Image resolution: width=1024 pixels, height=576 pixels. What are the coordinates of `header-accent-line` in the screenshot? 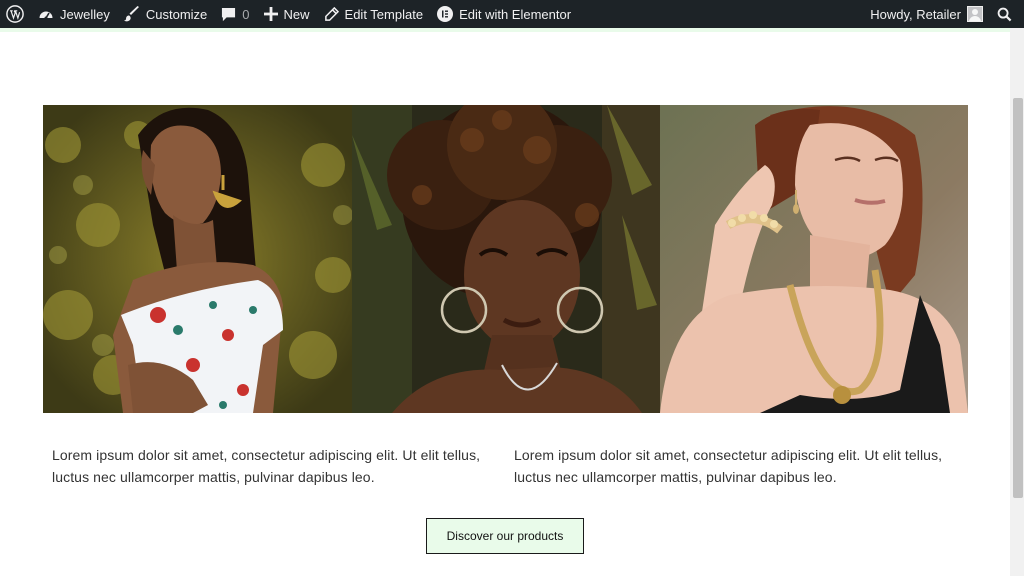 It's located at (505, 30).